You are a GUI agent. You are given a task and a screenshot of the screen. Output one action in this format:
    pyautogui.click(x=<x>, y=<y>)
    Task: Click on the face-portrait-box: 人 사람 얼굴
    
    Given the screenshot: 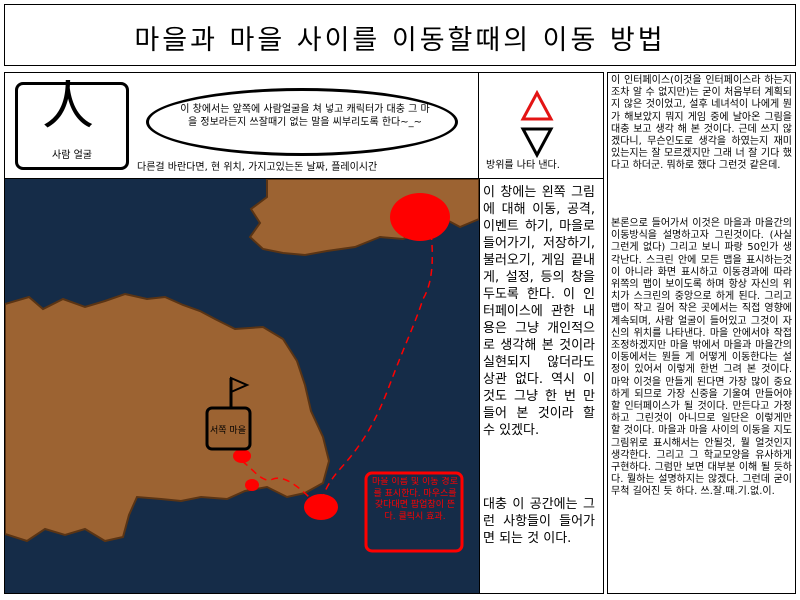 What is the action you would take?
    pyautogui.click(x=72, y=123)
    